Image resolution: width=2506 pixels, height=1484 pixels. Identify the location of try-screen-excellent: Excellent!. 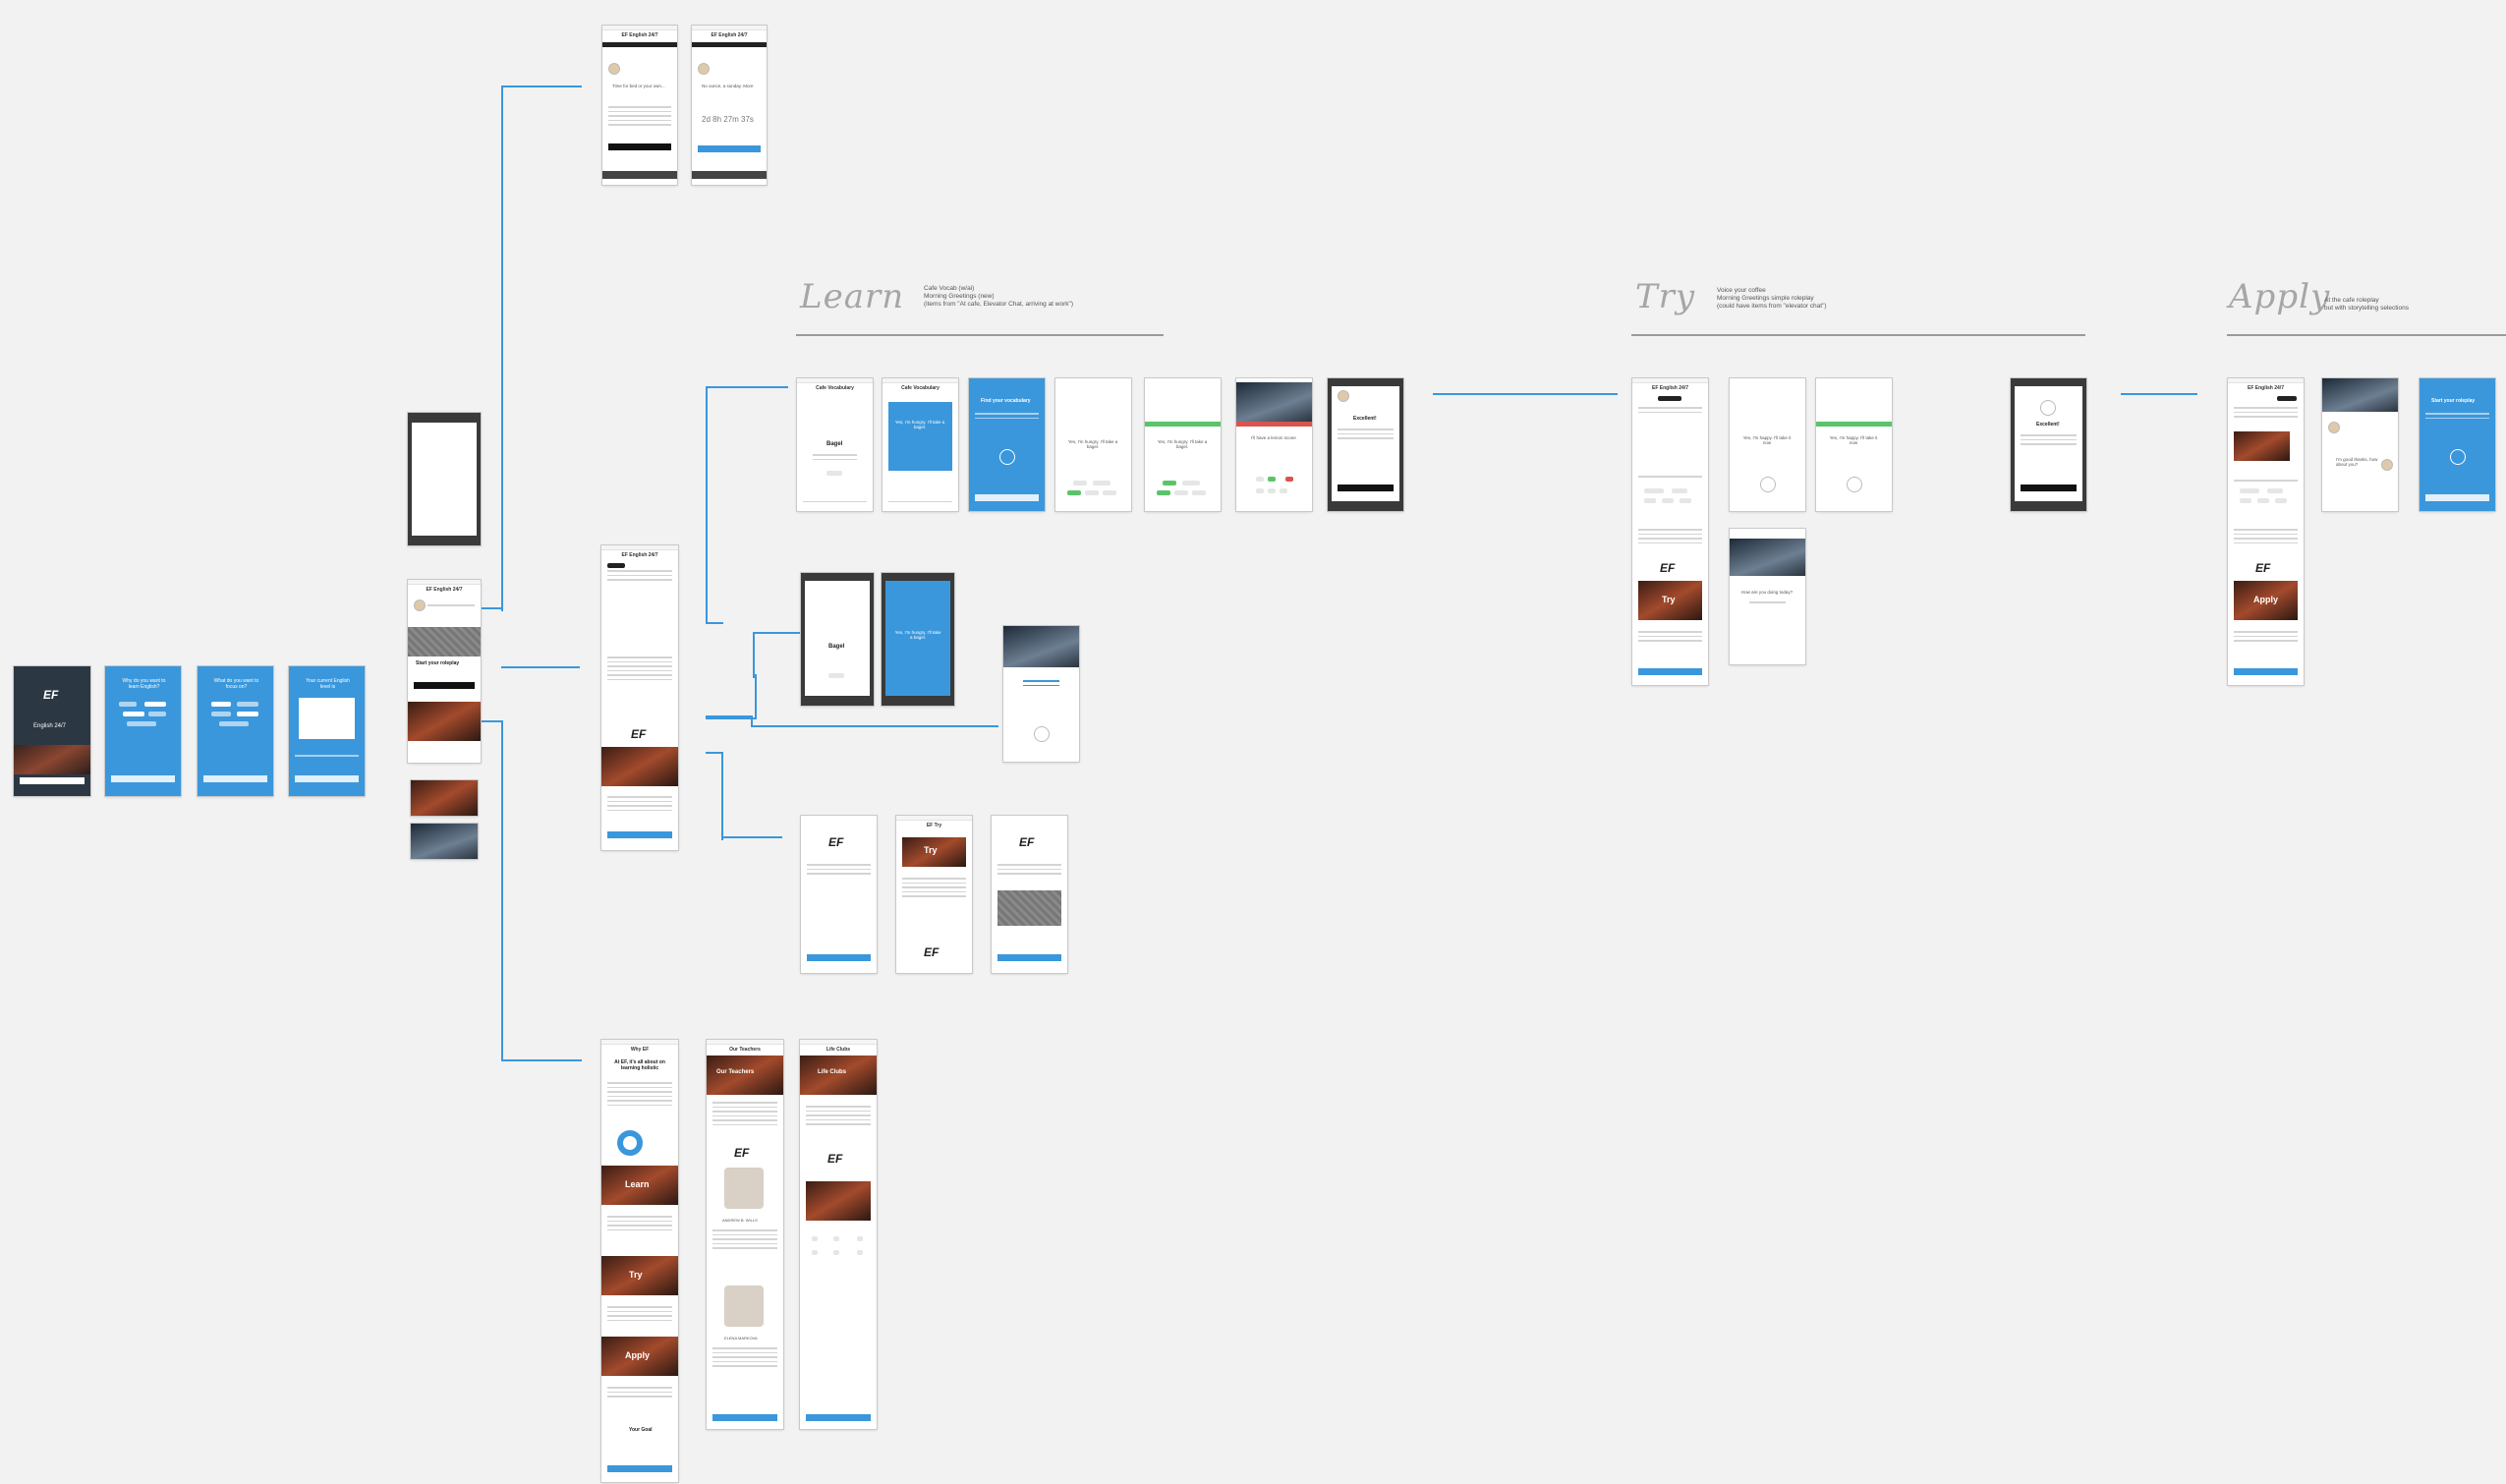
(2048, 444).